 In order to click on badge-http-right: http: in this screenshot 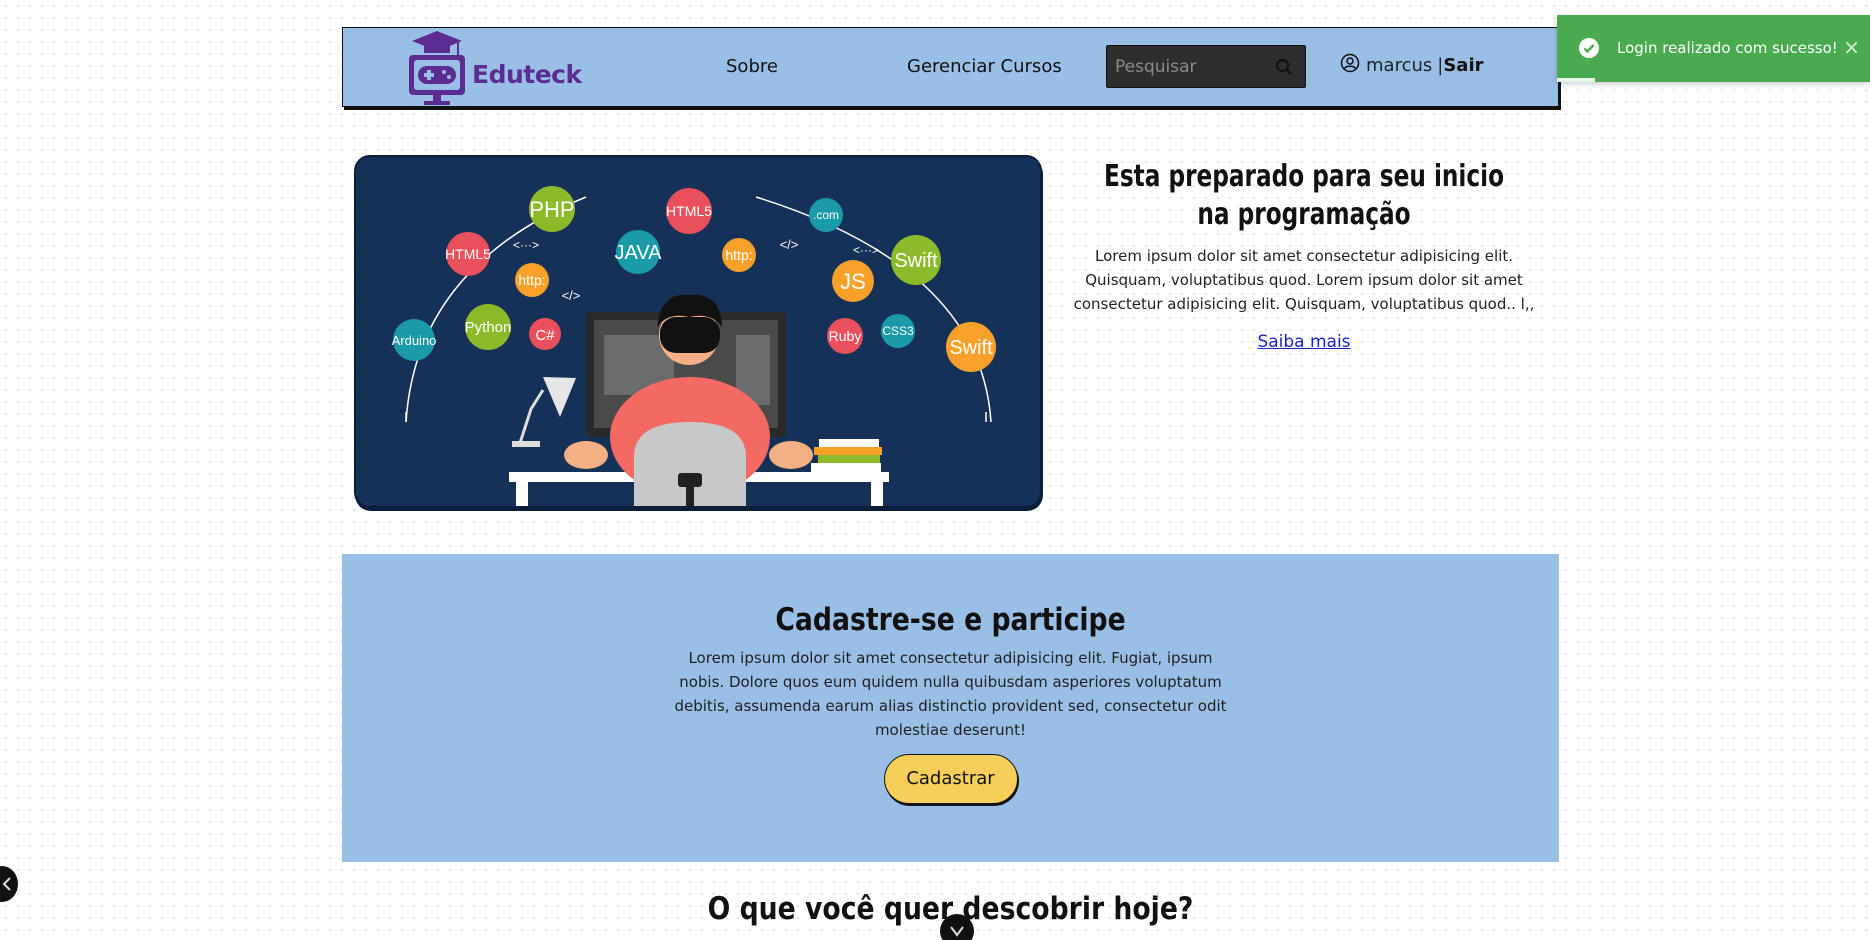, I will do `click(738, 255)`.